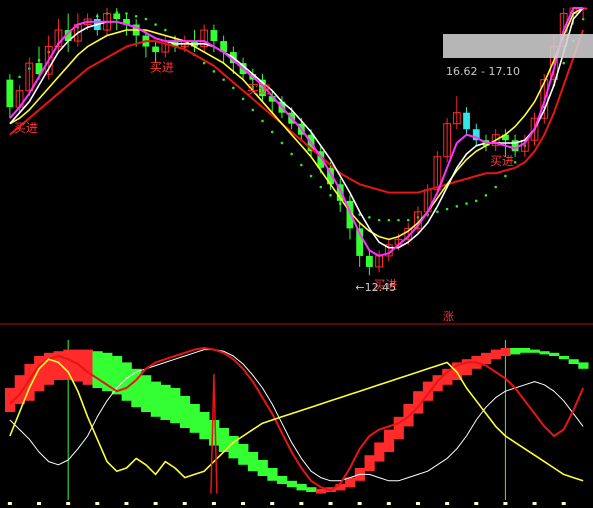 The width and height of the screenshot is (593, 508). I want to click on separator-label: 涨, so click(448, 316).